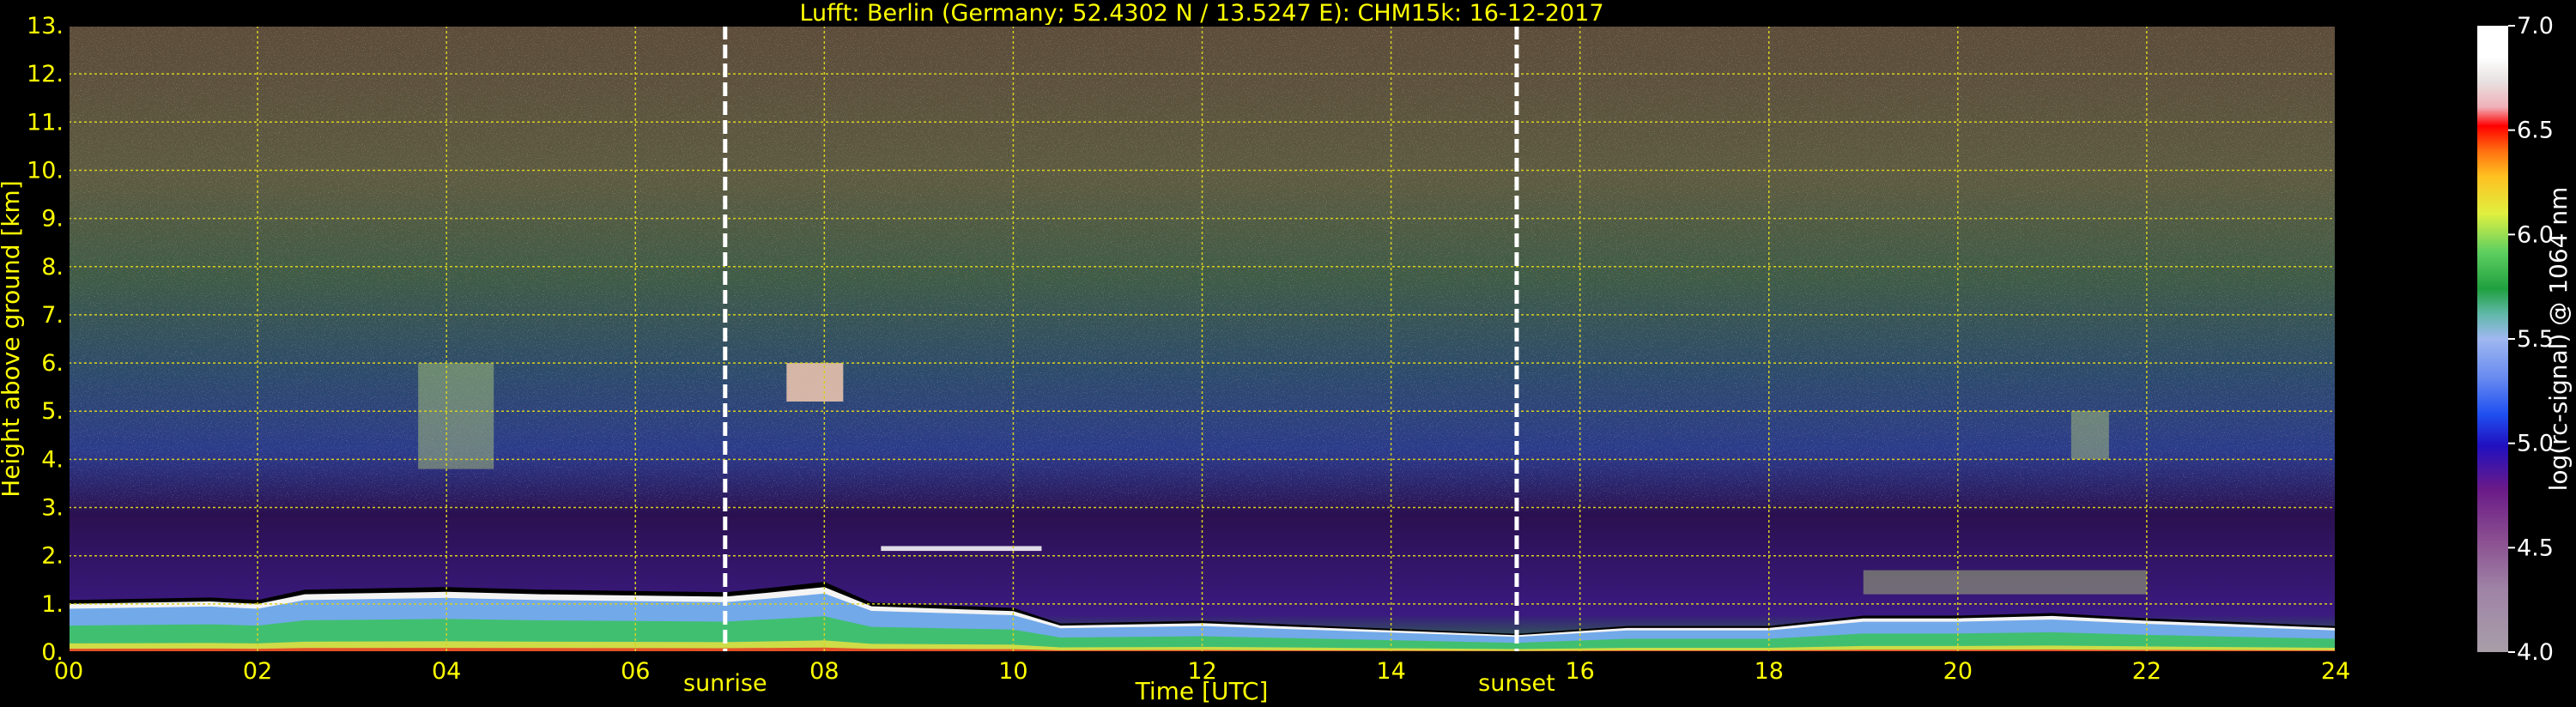 This screenshot has width=2576, height=707. What do you see at coordinates (2535, 26) in the screenshot?
I see `colorbar-tick-label: 7.0` at bounding box center [2535, 26].